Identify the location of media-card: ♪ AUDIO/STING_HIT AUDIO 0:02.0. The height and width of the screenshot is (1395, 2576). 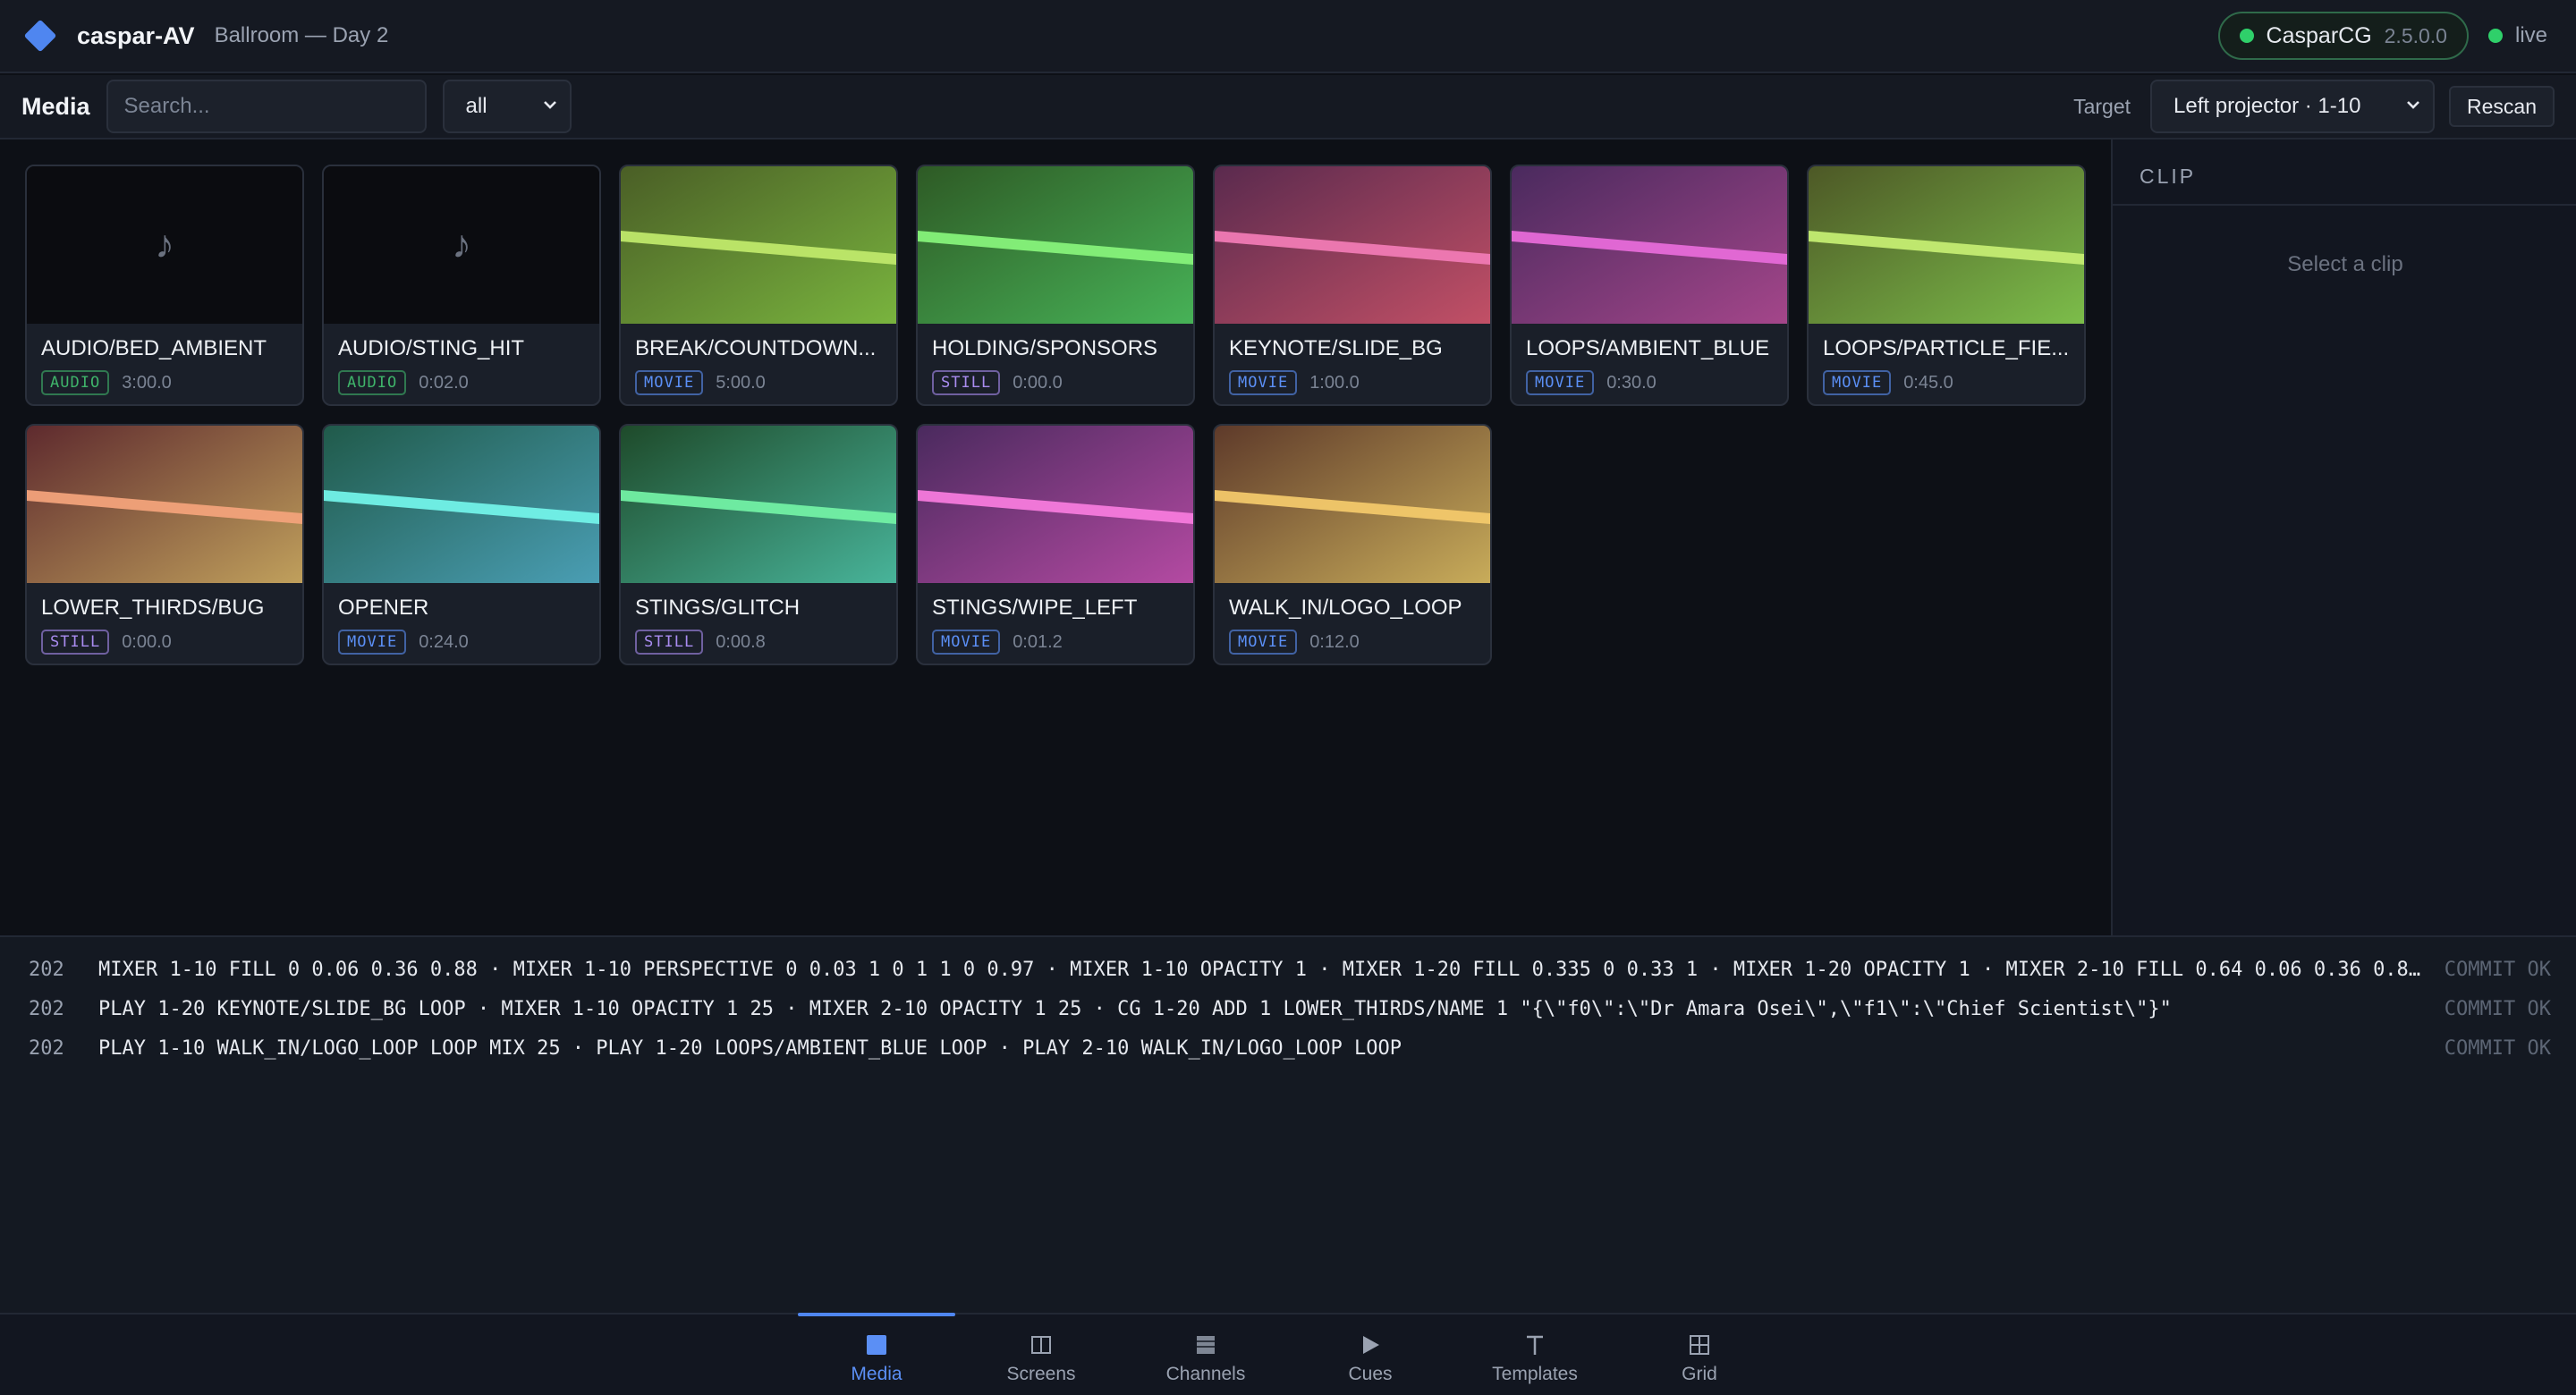
(461, 285).